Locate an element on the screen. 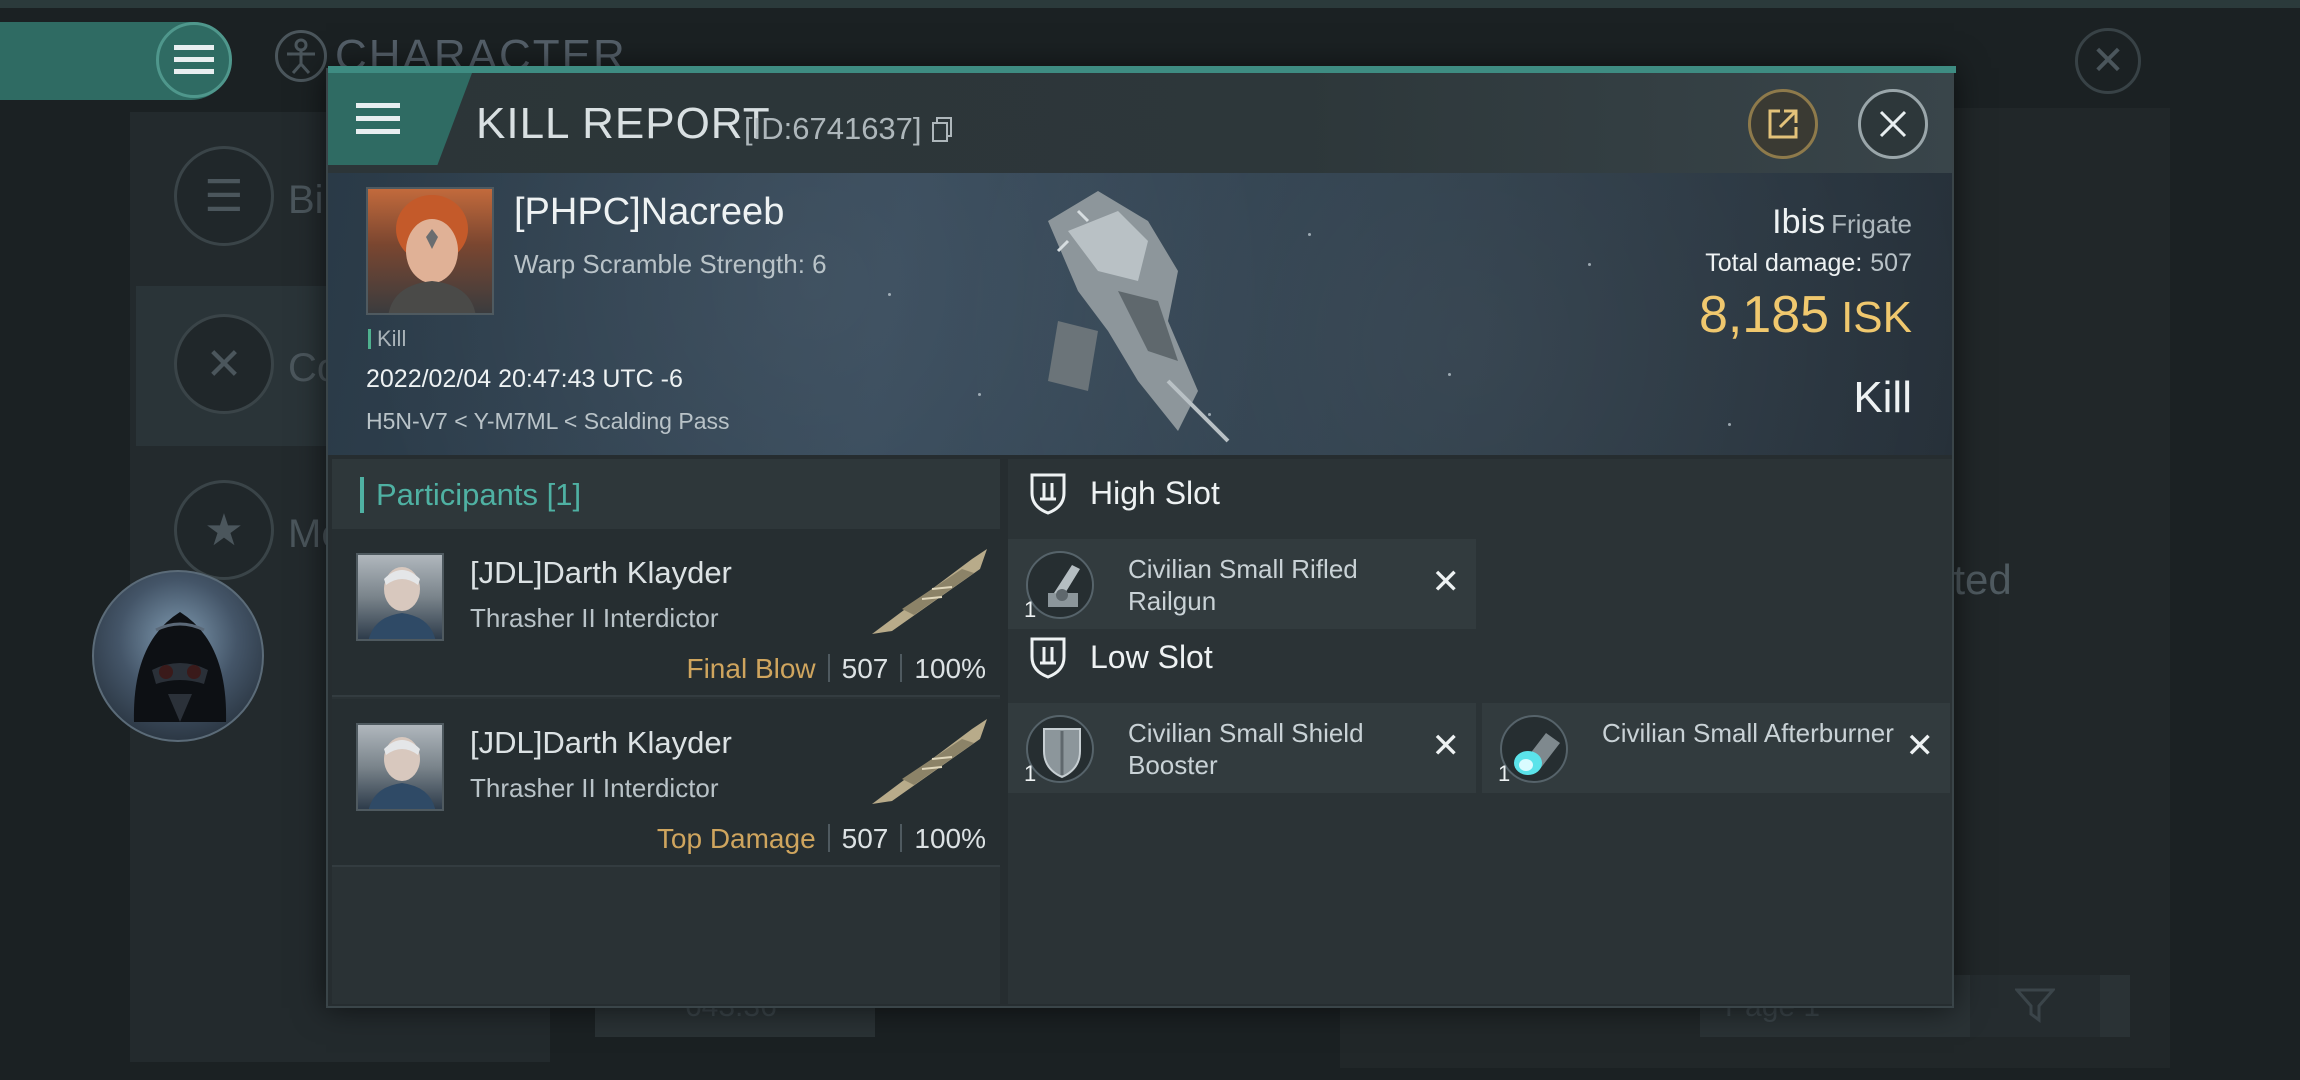  result-label: Kill is located at coordinates (1882, 397).